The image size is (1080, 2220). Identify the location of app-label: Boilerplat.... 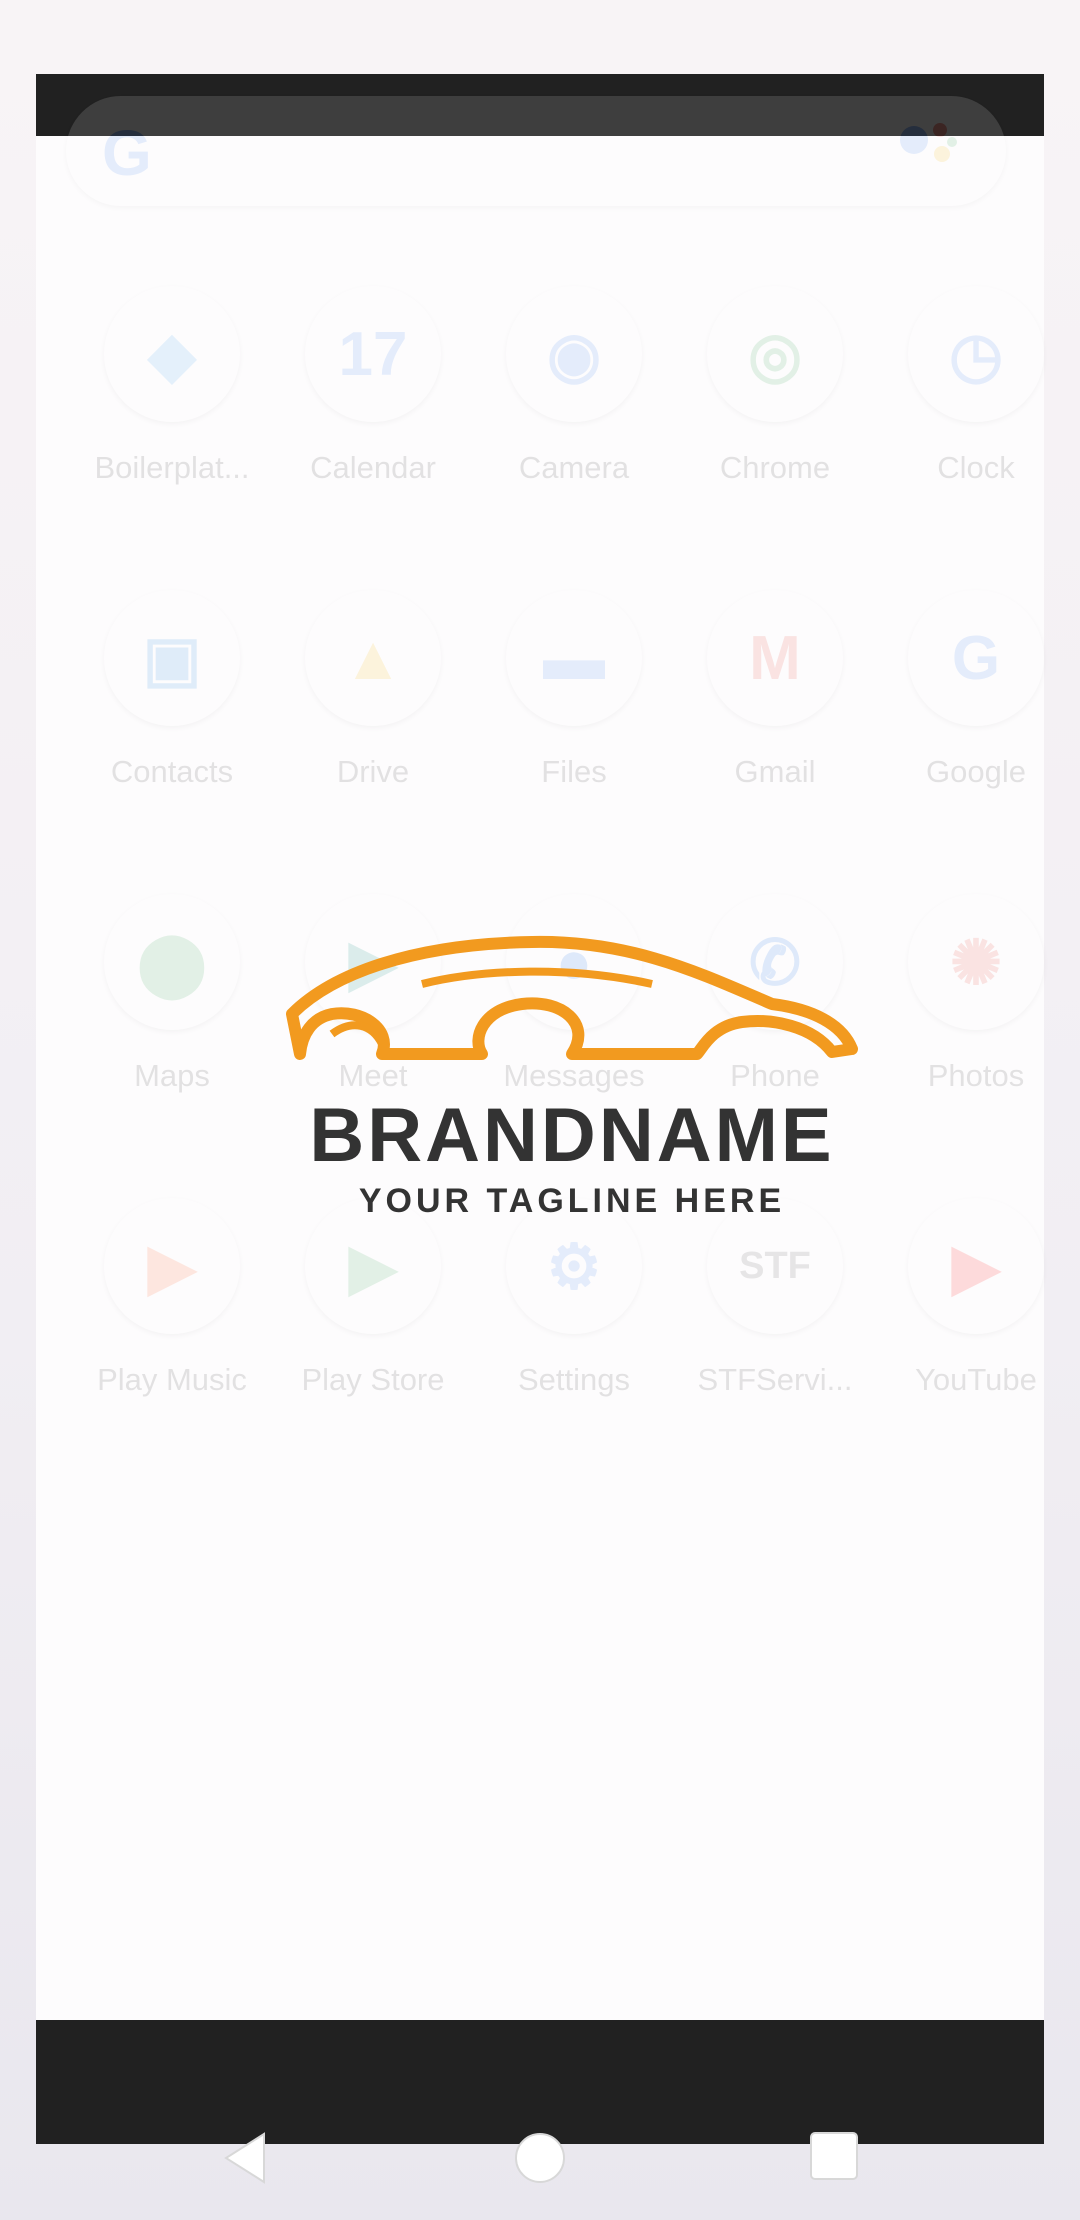
(172, 467).